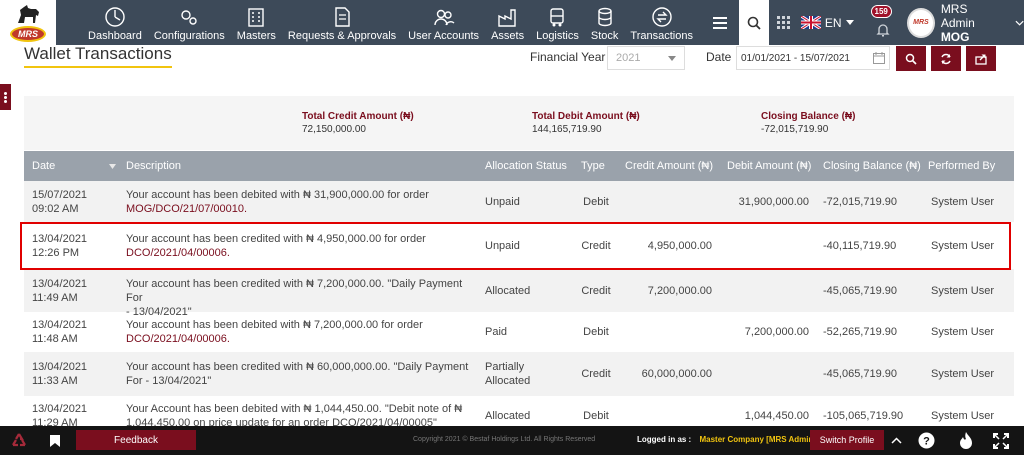 The height and width of the screenshot is (455, 1024). I want to click on time-value: 11:48 AM, so click(55, 339).